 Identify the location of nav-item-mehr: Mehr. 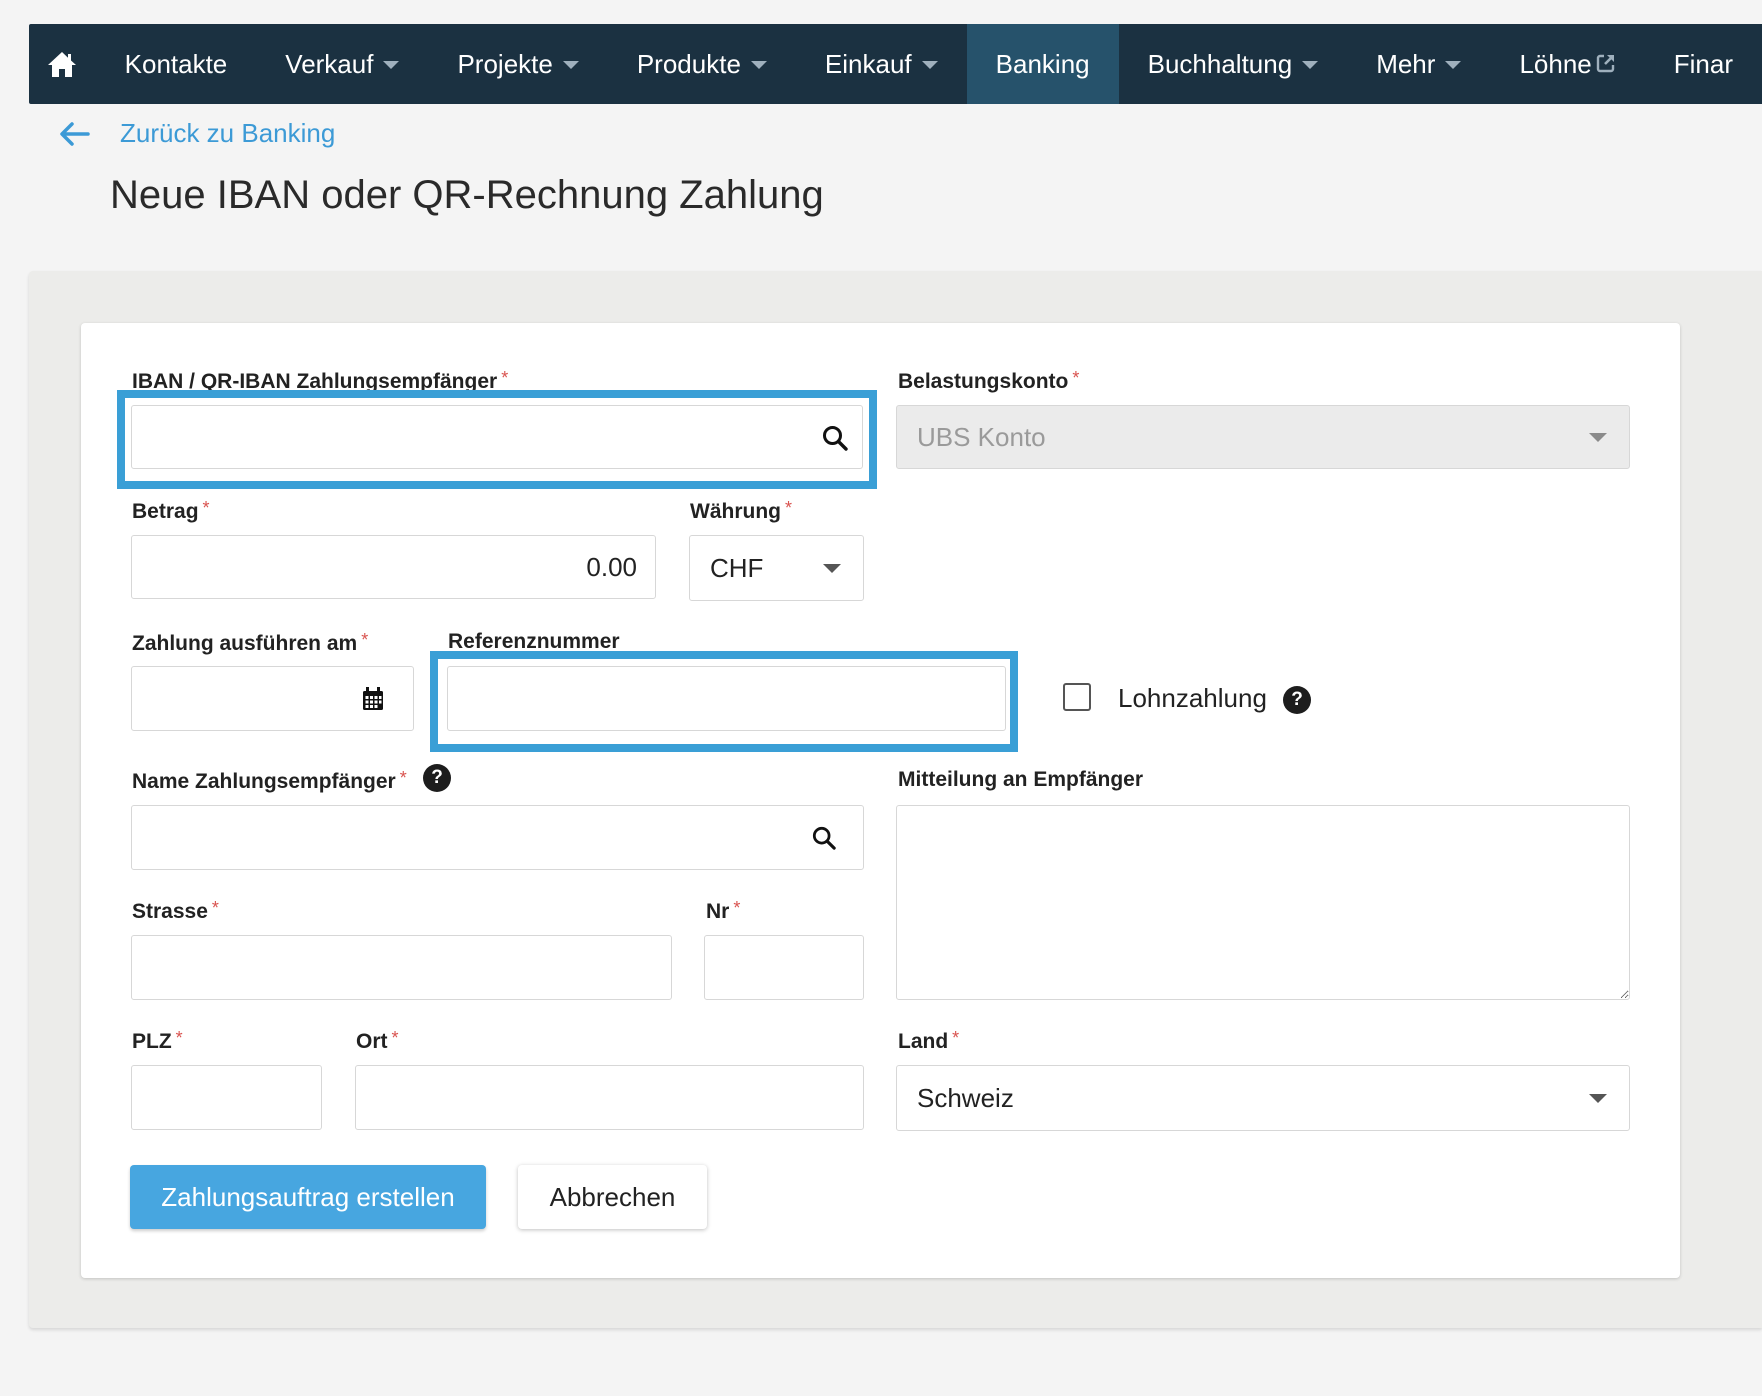
(1418, 64).